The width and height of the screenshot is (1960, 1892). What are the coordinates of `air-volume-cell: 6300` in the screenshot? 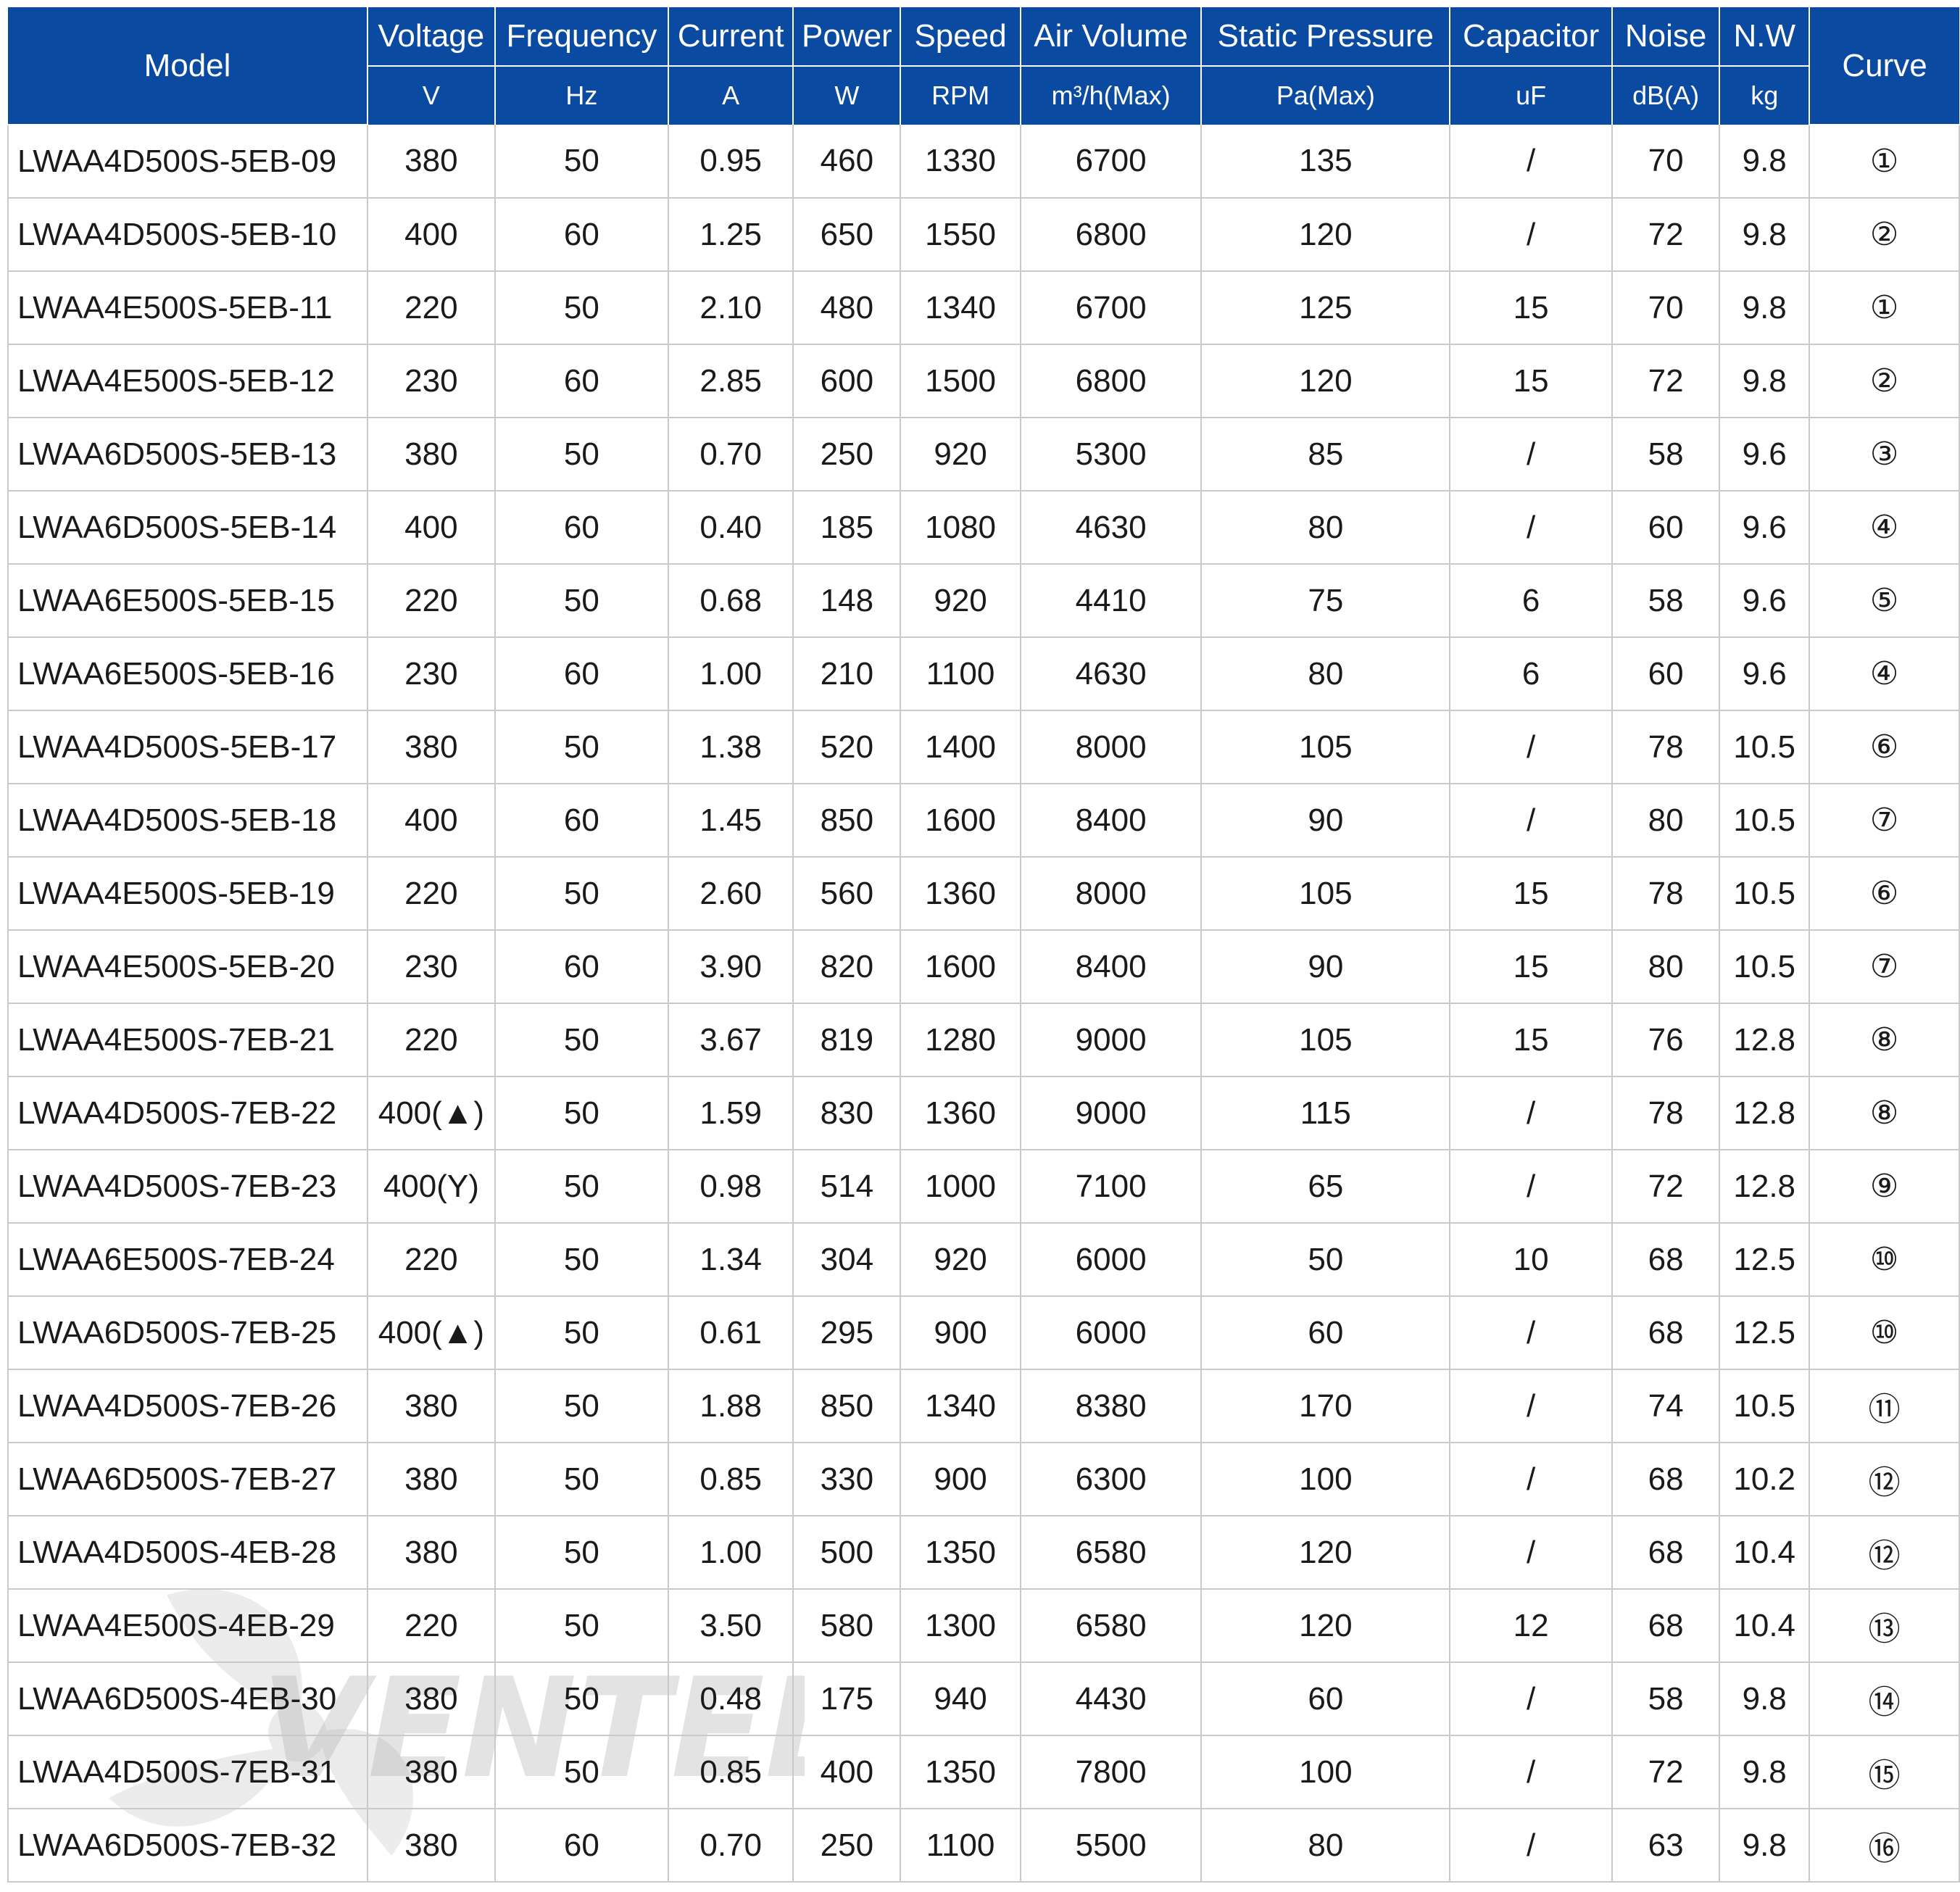 It's located at (1112, 1479).